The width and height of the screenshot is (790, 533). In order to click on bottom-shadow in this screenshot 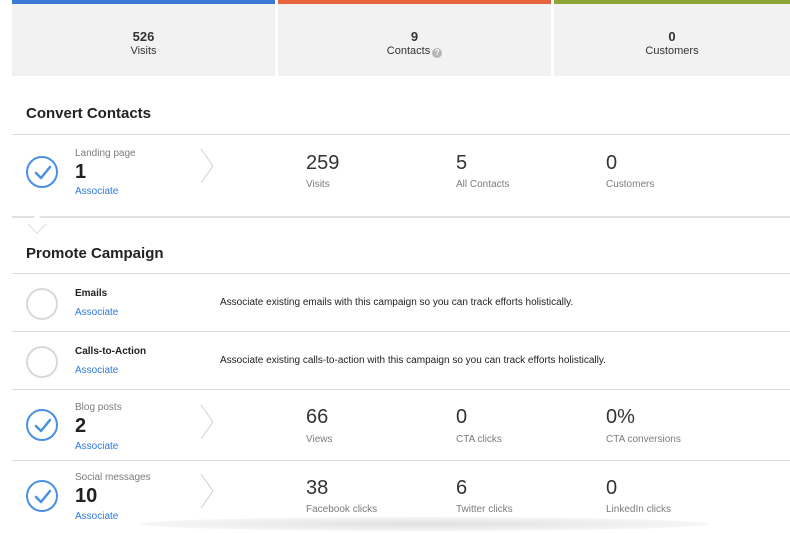, I will do `click(425, 524)`.